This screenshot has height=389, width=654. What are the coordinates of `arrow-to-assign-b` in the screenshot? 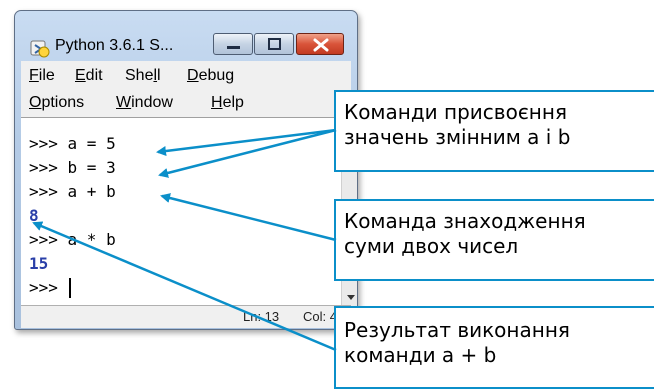 It's located at (247, 153).